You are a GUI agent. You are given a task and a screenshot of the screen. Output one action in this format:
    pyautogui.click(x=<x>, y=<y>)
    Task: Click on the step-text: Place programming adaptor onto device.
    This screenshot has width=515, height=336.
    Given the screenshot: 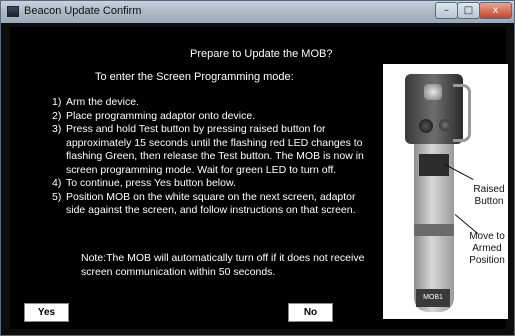 What is the action you would take?
    pyautogui.click(x=161, y=115)
    